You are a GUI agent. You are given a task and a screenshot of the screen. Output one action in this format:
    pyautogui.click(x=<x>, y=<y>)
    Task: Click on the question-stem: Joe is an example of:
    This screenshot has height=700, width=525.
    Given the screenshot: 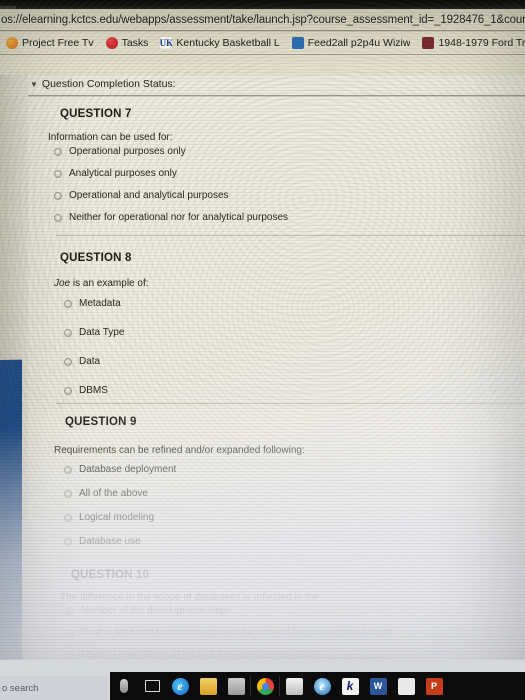 What is the action you would take?
    pyautogui.click(x=289, y=283)
    